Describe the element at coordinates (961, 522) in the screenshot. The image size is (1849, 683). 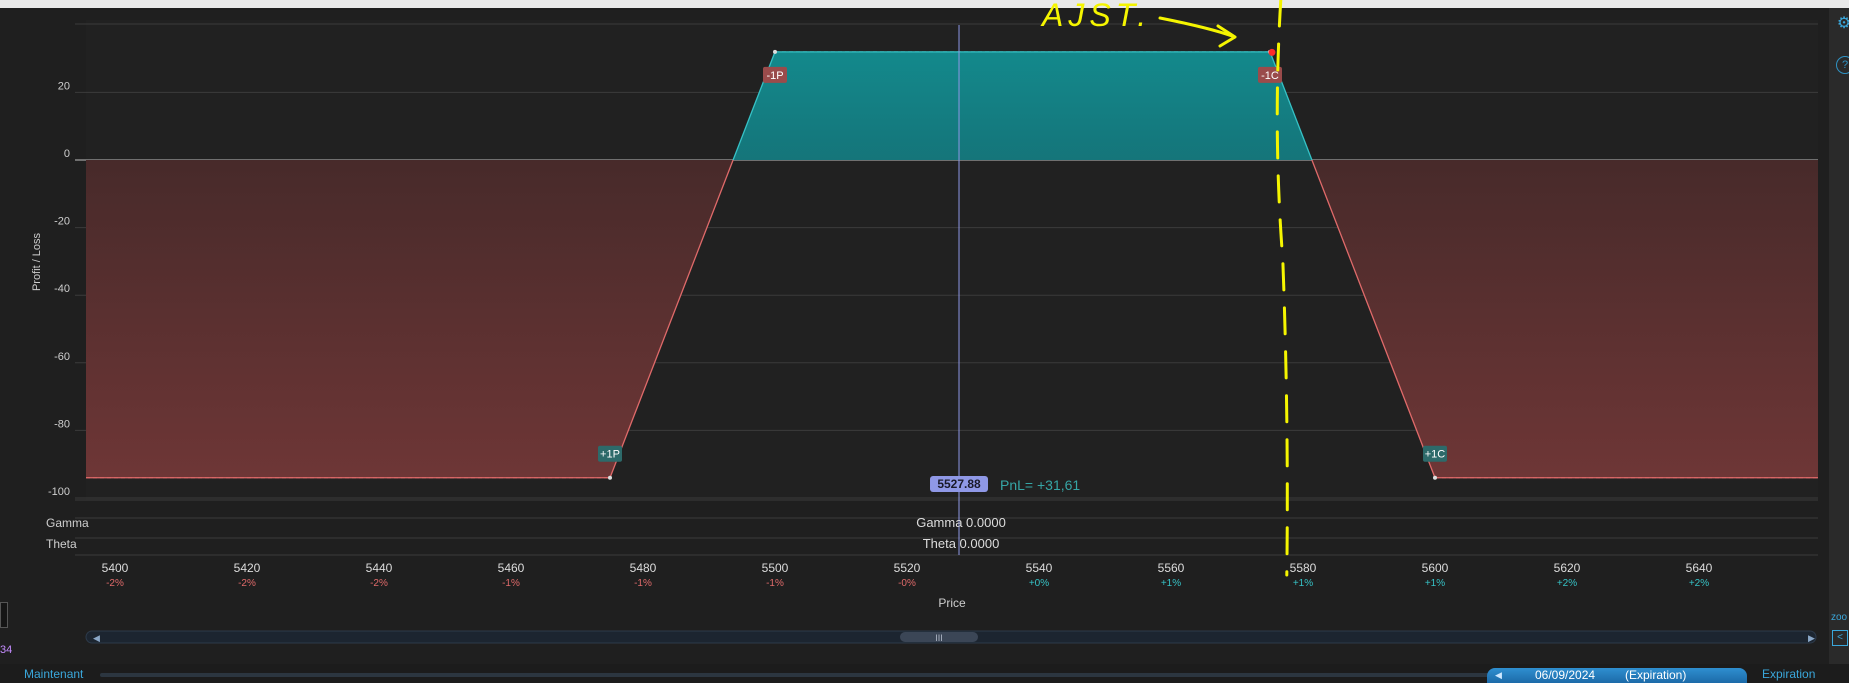
I see `gamma-value: Gamma 0.0000` at that location.